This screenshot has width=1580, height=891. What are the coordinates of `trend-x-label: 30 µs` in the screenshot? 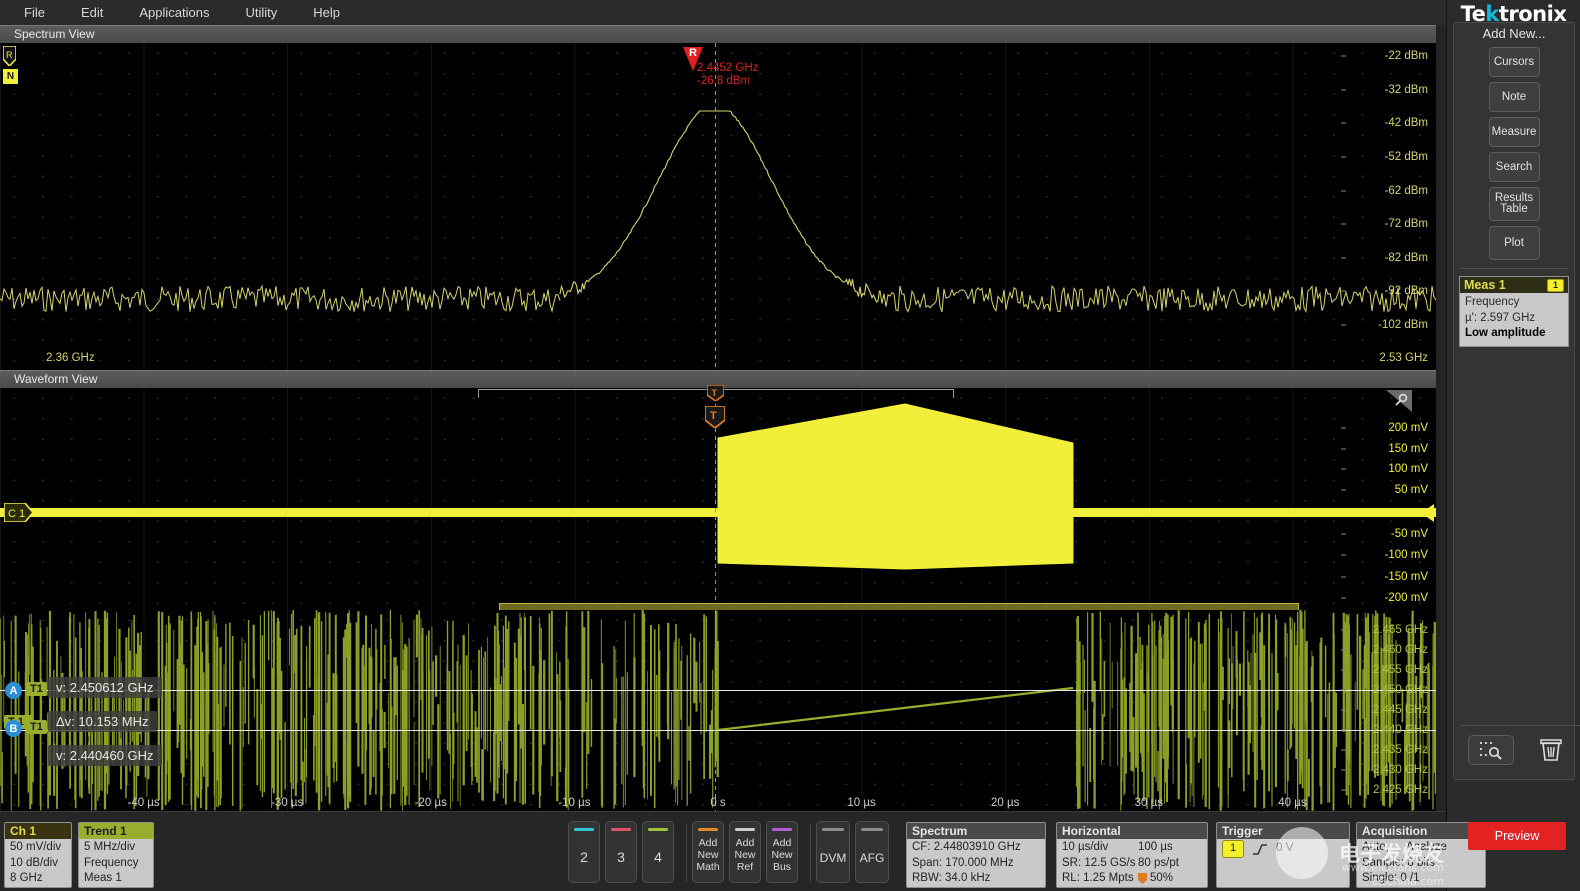 It's located at (1148, 803).